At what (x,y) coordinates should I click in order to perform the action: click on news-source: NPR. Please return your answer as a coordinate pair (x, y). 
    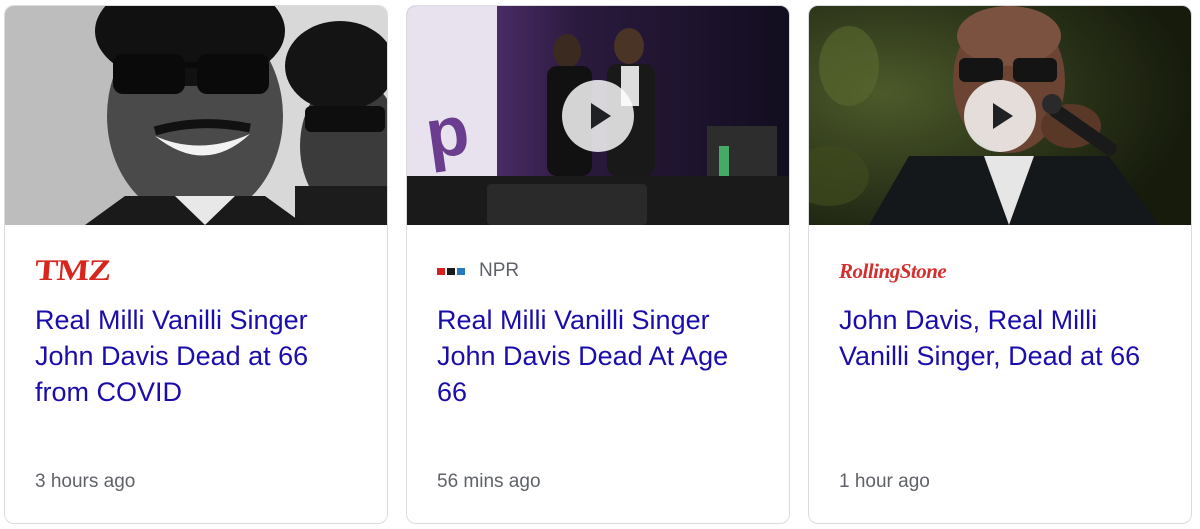
    Looking at the image, I should click on (478, 271).